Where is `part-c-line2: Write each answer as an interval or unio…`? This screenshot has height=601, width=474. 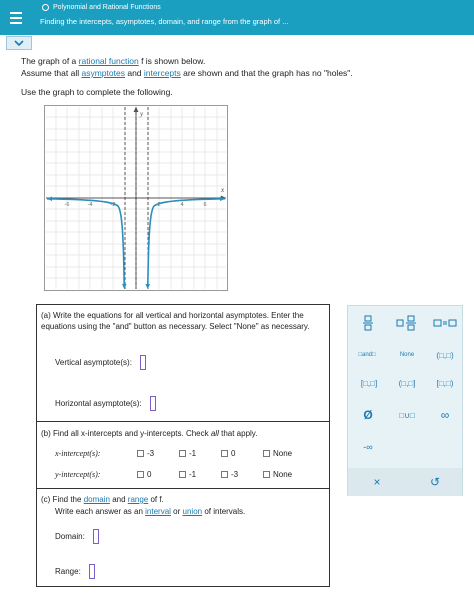 part-c-line2: Write each answer as an interval or unio… is located at coordinates (150, 511).